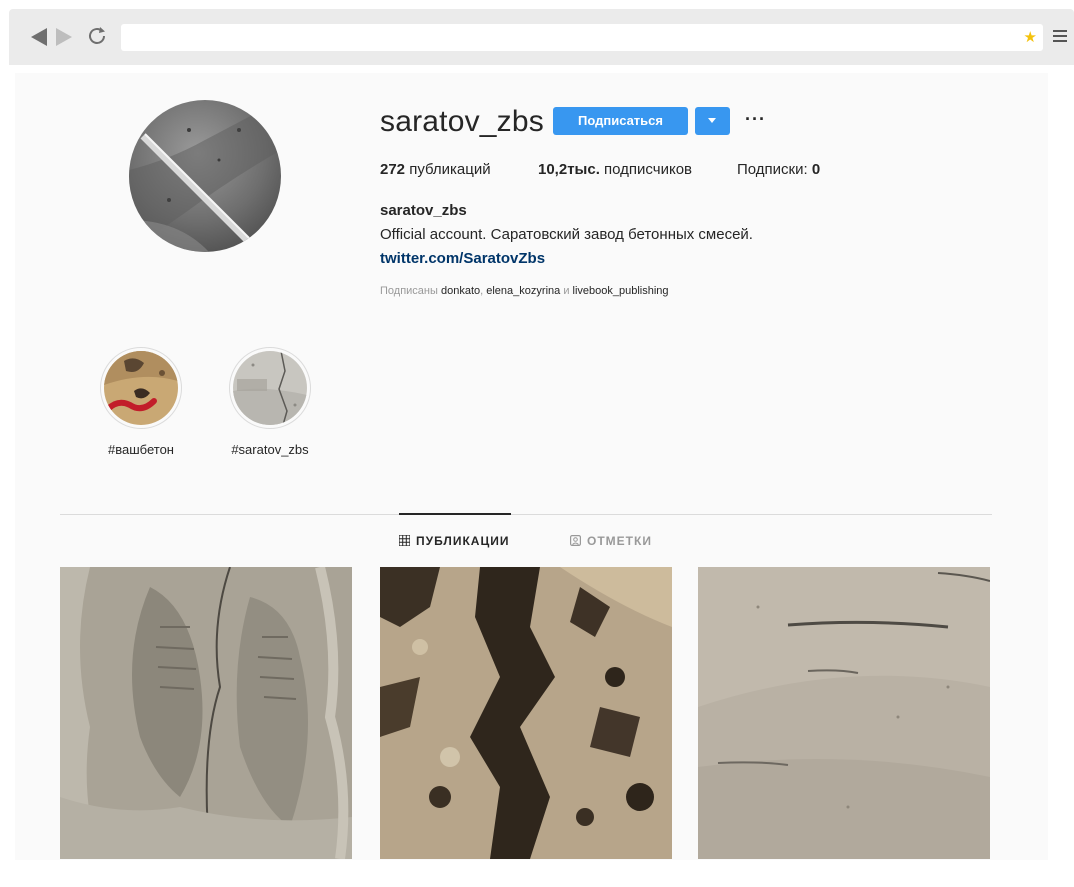 The width and height of the screenshot is (1074, 887). I want to click on followed-by-prefix: Подписаны, so click(409, 291).